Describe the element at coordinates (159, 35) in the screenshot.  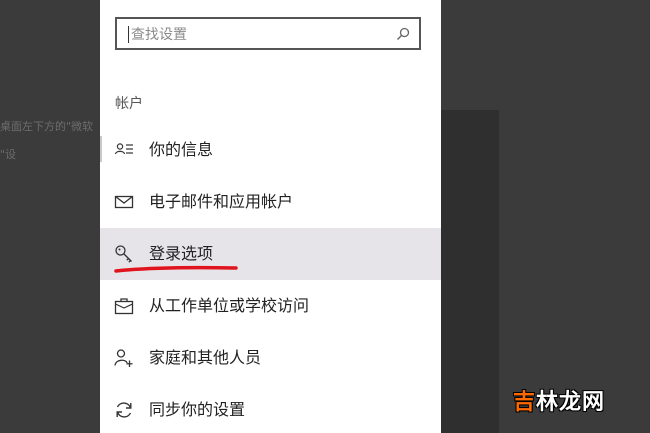
I see `search-placeholder: 查找设置` at that location.